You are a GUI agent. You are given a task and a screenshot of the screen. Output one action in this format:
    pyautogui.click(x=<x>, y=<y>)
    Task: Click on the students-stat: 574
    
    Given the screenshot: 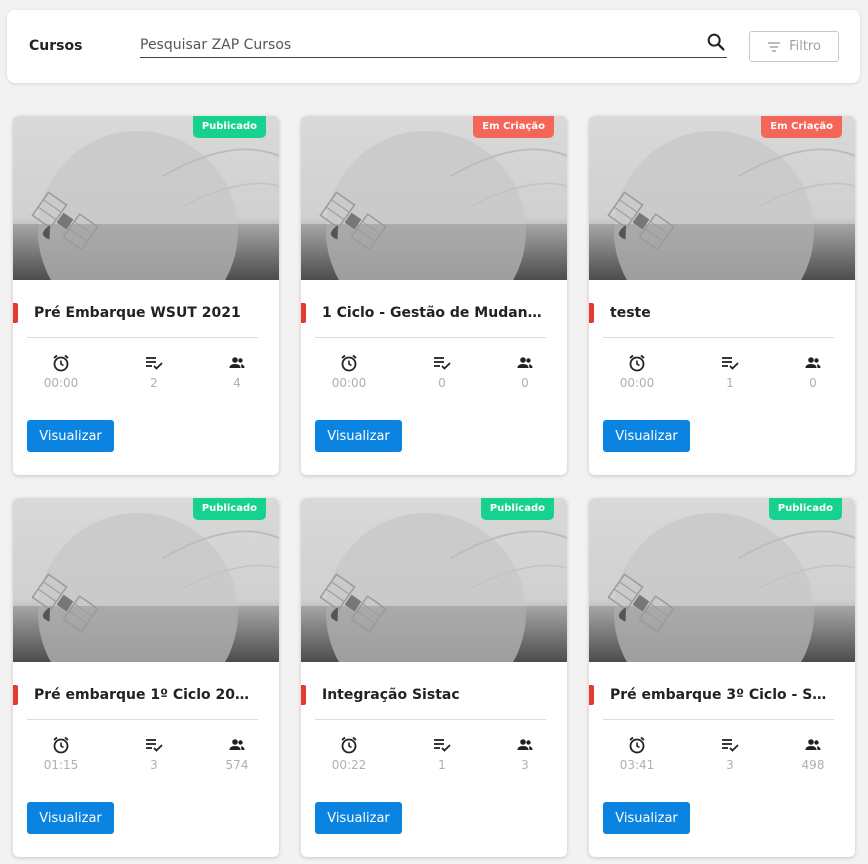 What is the action you would take?
    pyautogui.click(x=237, y=754)
    